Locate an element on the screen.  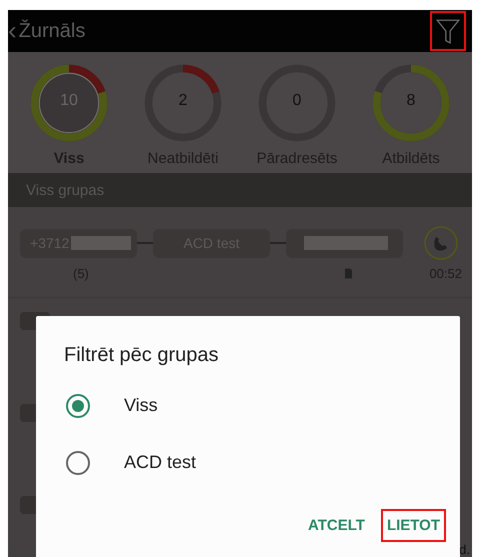
filter-icon is located at coordinates (448, 31).